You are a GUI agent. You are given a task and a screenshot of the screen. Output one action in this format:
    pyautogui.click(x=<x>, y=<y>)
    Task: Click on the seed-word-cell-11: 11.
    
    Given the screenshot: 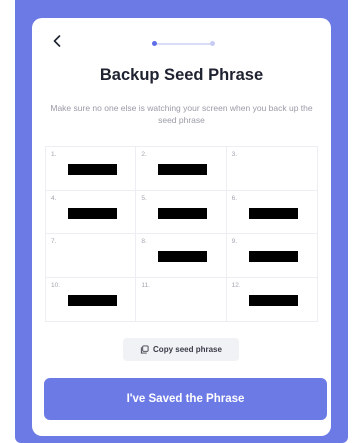 What is the action you would take?
    pyautogui.click(x=181, y=299)
    